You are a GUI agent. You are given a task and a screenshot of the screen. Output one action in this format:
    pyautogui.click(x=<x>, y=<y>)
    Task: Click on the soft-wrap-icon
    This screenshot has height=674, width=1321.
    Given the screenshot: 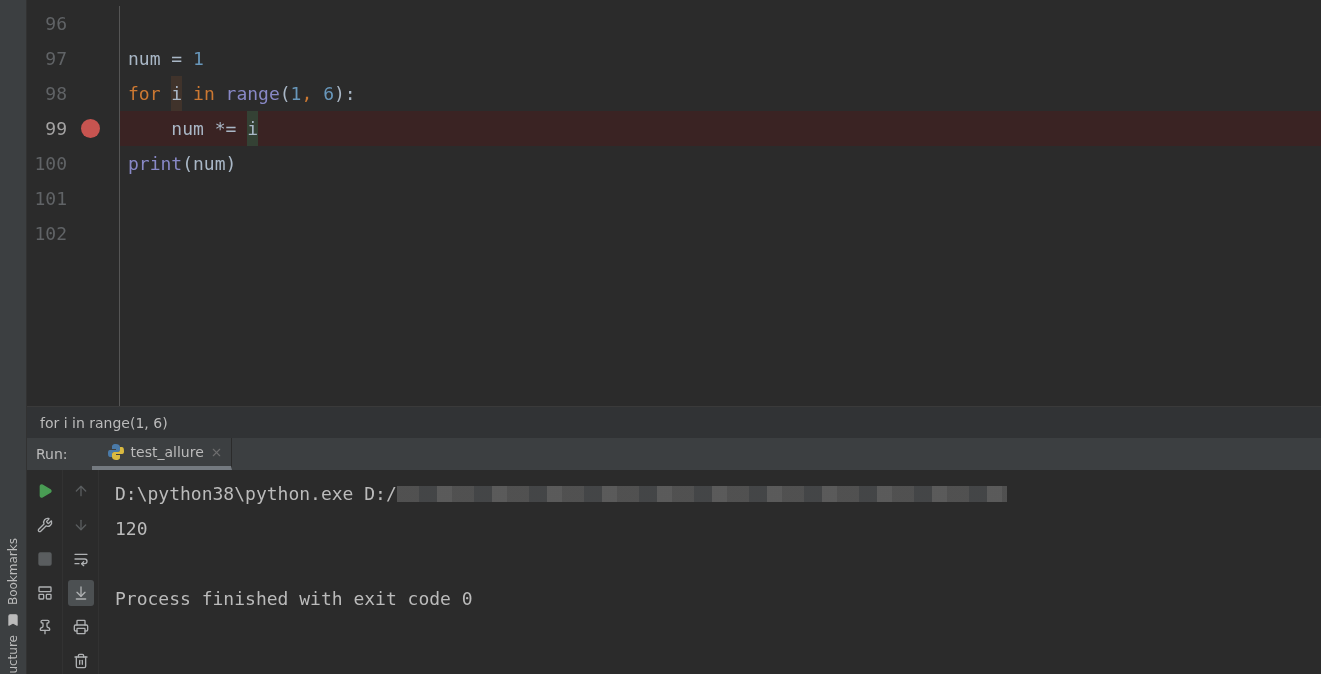 What is the action you would take?
    pyautogui.click(x=80, y=559)
    